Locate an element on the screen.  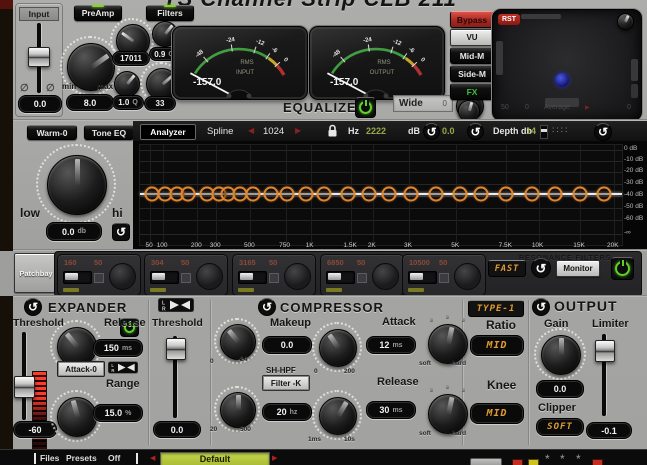
q-reset-icon: ↺ is located at coordinates (475, 131).